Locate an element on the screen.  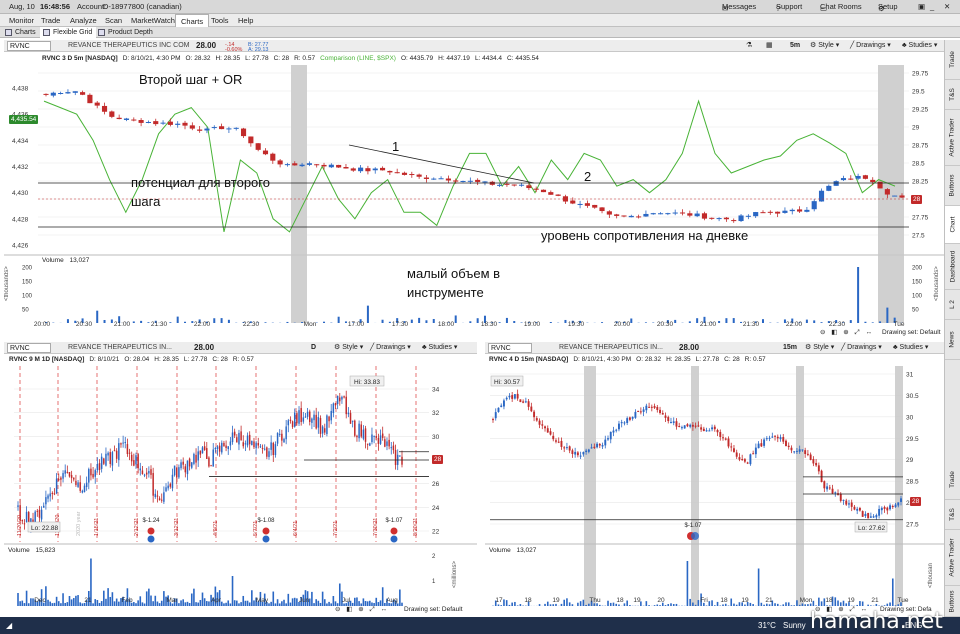
right-drawings-button: ╱ Drawings ▾ is located at coordinates (861, 348).